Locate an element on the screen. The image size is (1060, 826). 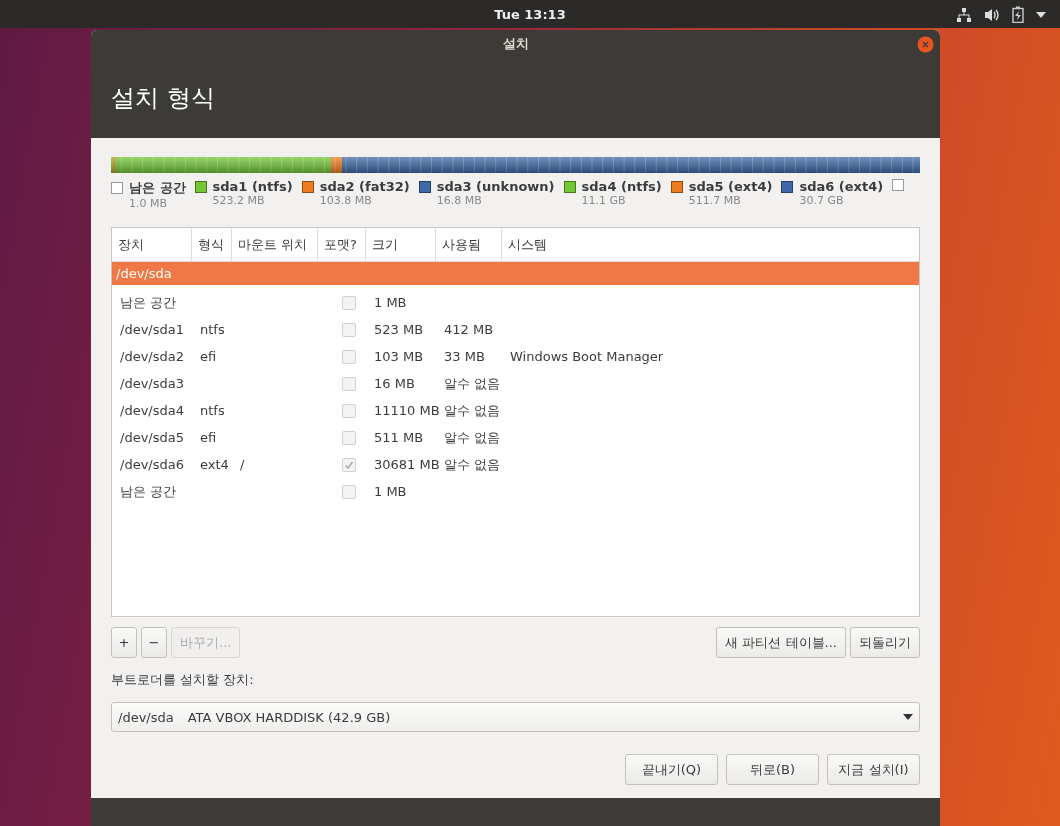
table-cell-text: 511 MB is located at coordinates (399, 437).